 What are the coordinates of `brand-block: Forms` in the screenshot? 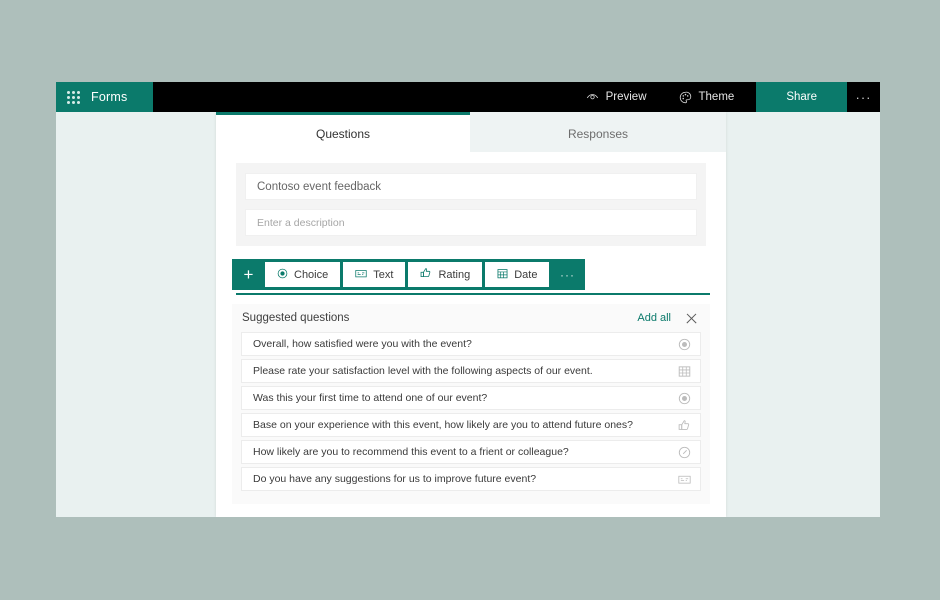 It's located at (104, 97).